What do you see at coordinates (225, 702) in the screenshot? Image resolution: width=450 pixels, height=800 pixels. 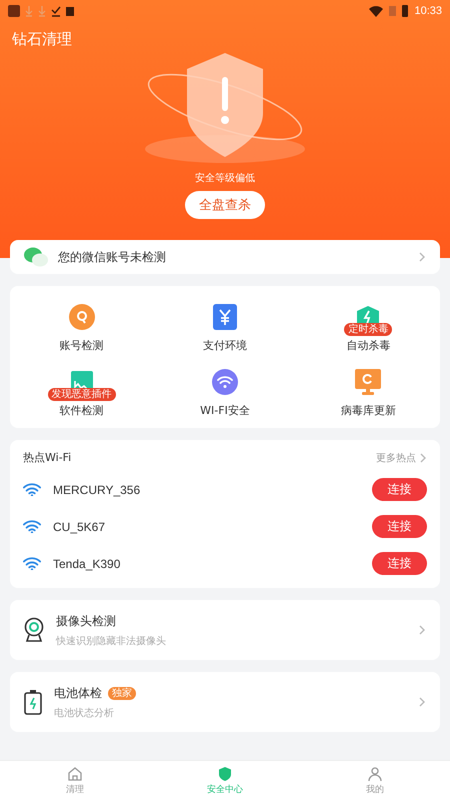 I see `feature-card: 电池体检 独家 电池状态分析` at bounding box center [225, 702].